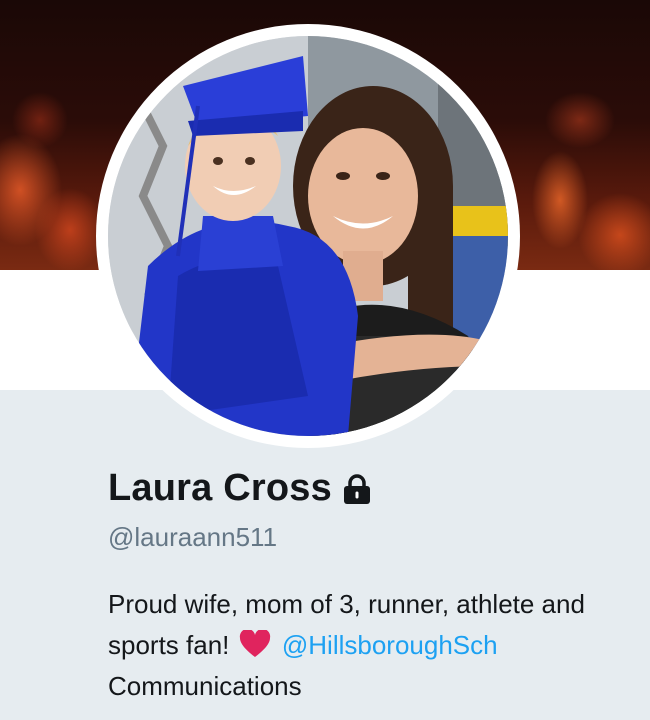 This screenshot has height=720, width=650. What do you see at coordinates (356, 489) in the screenshot?
I see `lock-icon` at bounding box center [356, 489].